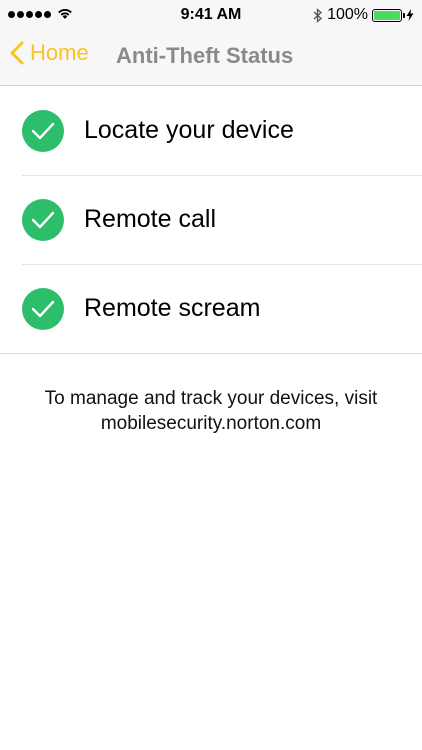 This screenshot has height=750, width=422. I want to click on list-item-remote-call: Remote call, so click(211, 219).